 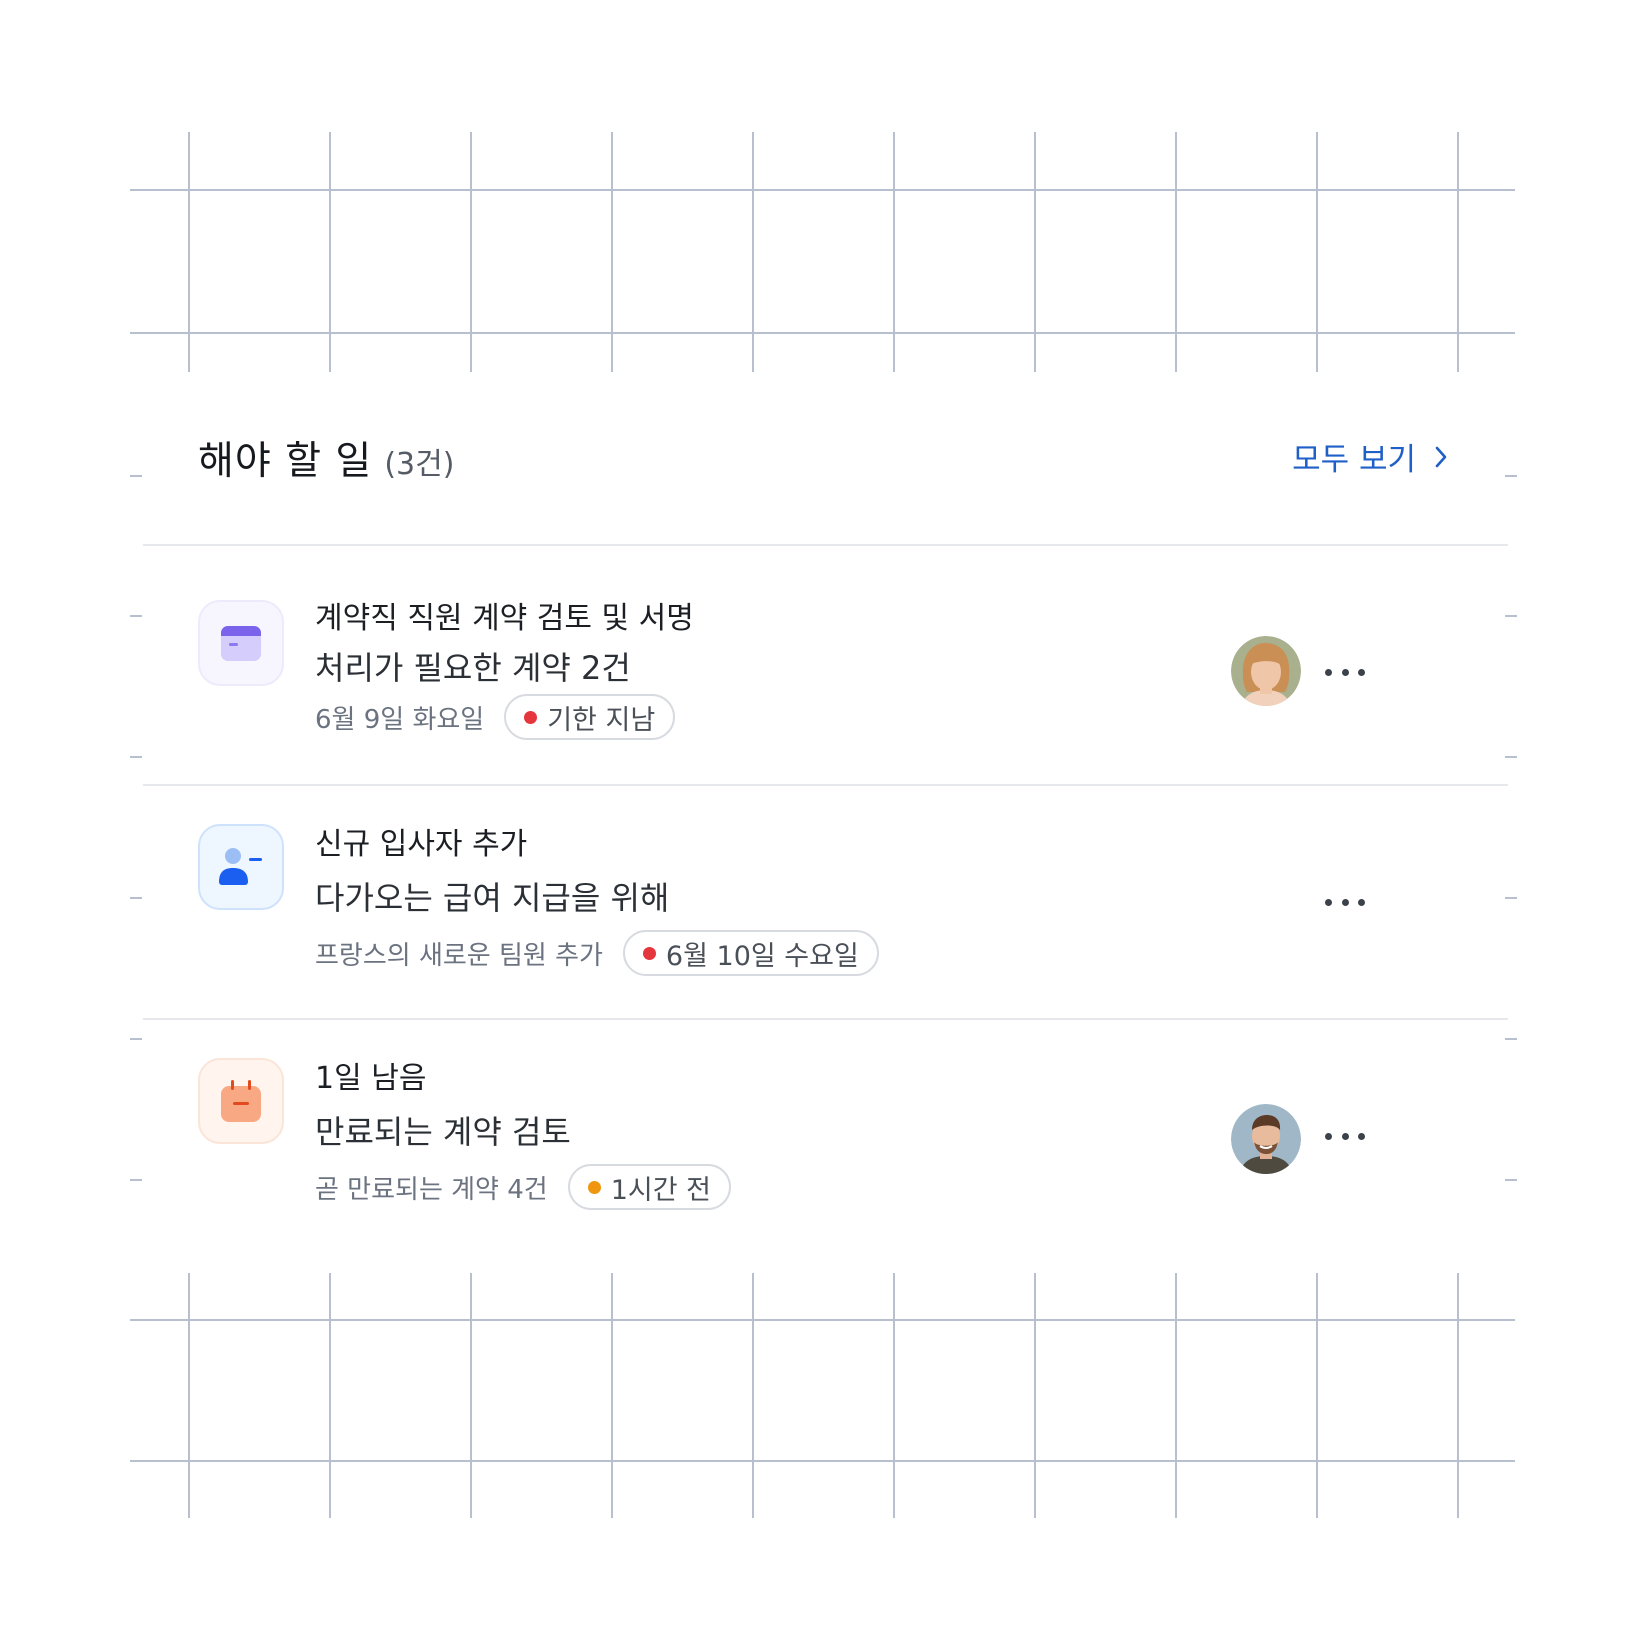 I want to click on header-divider, so click(x=825, y=545).